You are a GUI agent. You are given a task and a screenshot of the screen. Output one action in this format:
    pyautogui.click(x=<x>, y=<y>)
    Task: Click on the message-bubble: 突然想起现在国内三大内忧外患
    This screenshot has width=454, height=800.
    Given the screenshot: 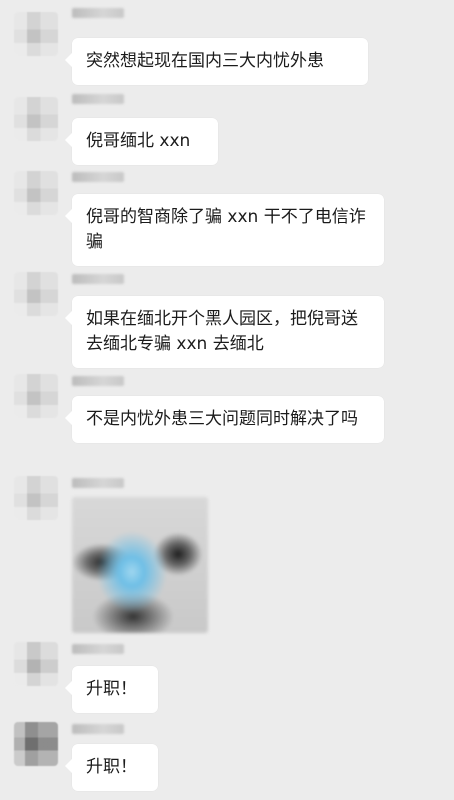 What is the action you would take?
    pyautogui.click(x=216, y=61)
    